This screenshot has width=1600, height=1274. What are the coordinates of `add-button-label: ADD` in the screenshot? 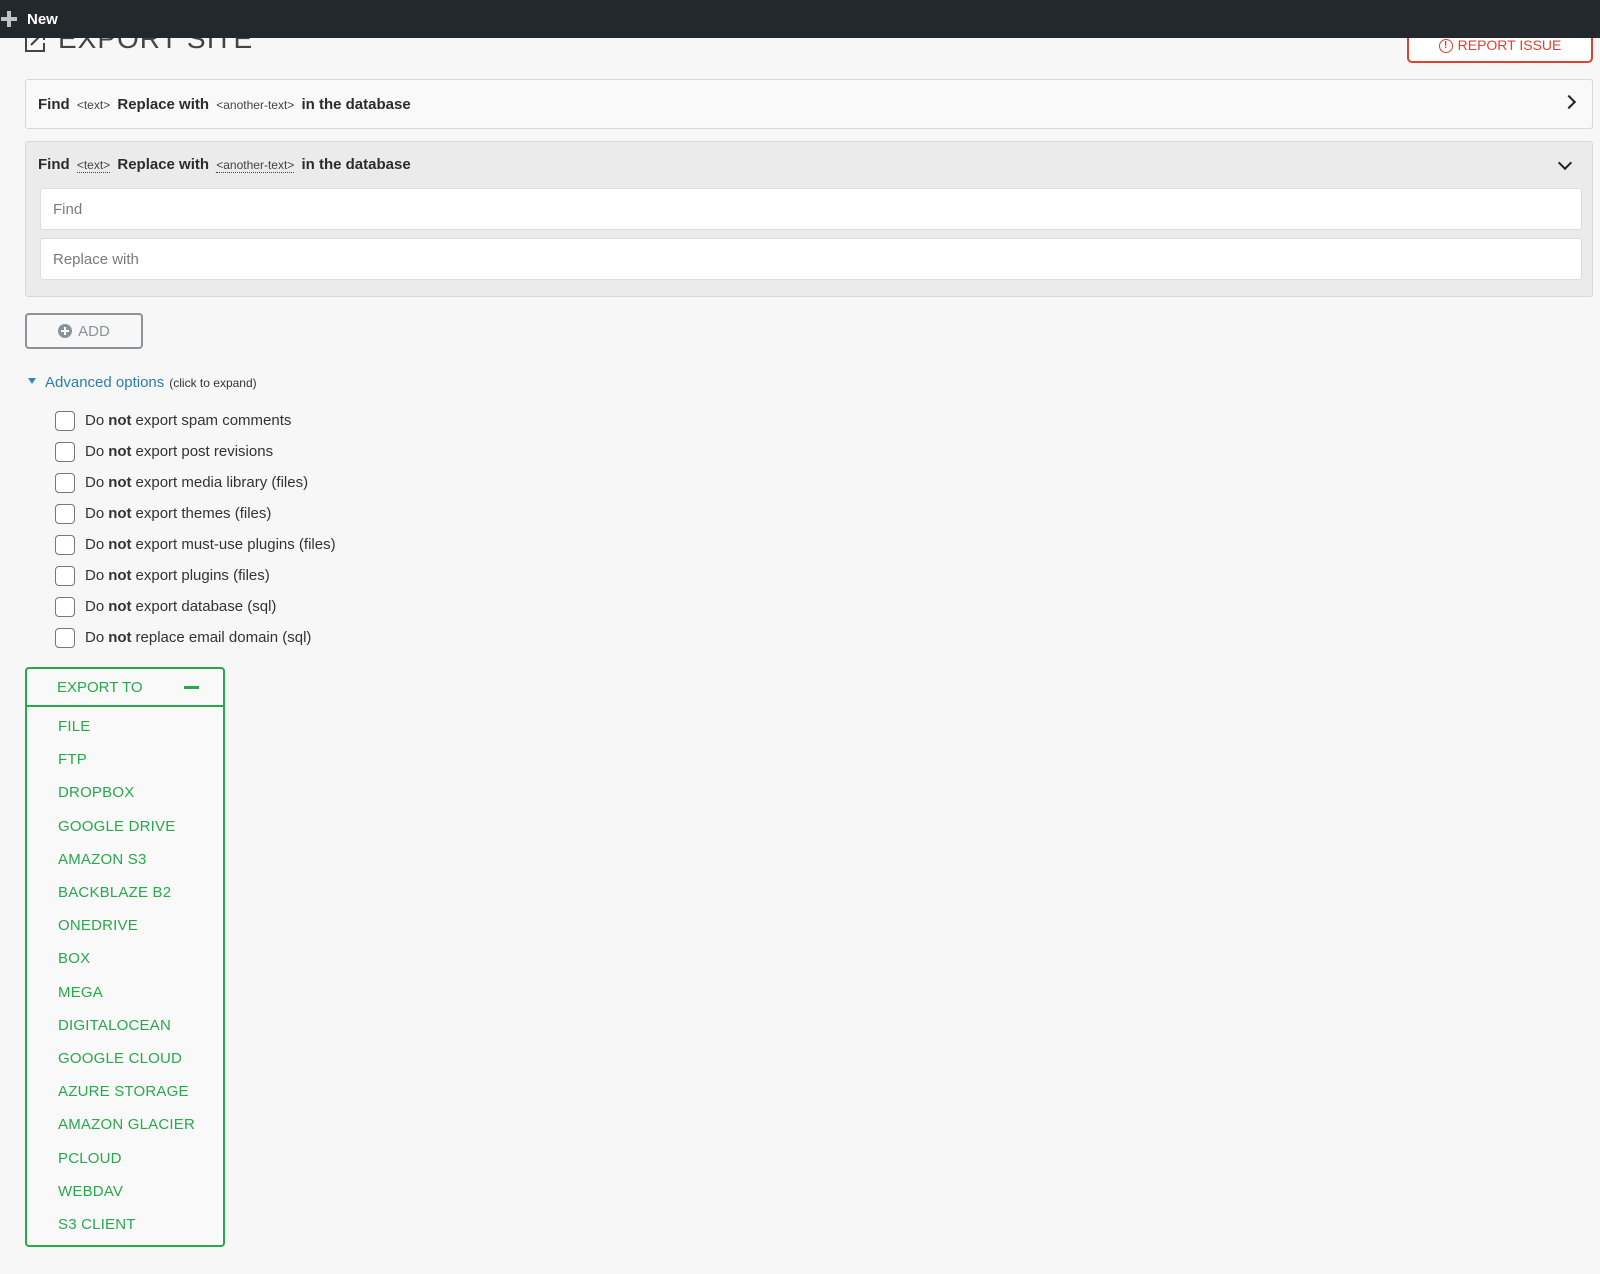 It's located at (94, 331).